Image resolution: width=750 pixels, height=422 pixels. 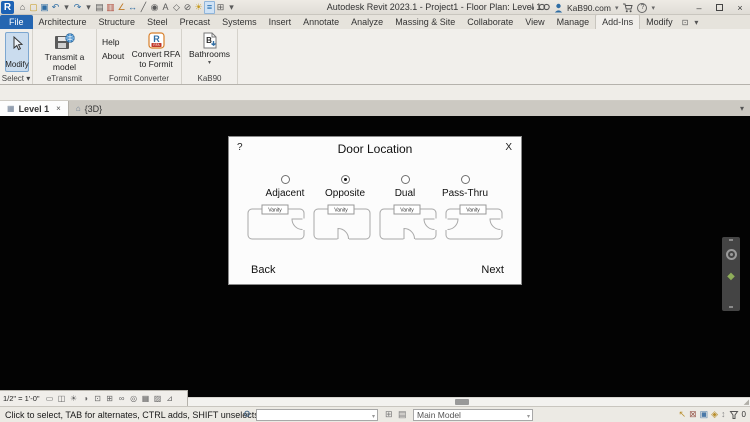 I want to click on select-links-icon: ↖, so click(x=683, y=414).